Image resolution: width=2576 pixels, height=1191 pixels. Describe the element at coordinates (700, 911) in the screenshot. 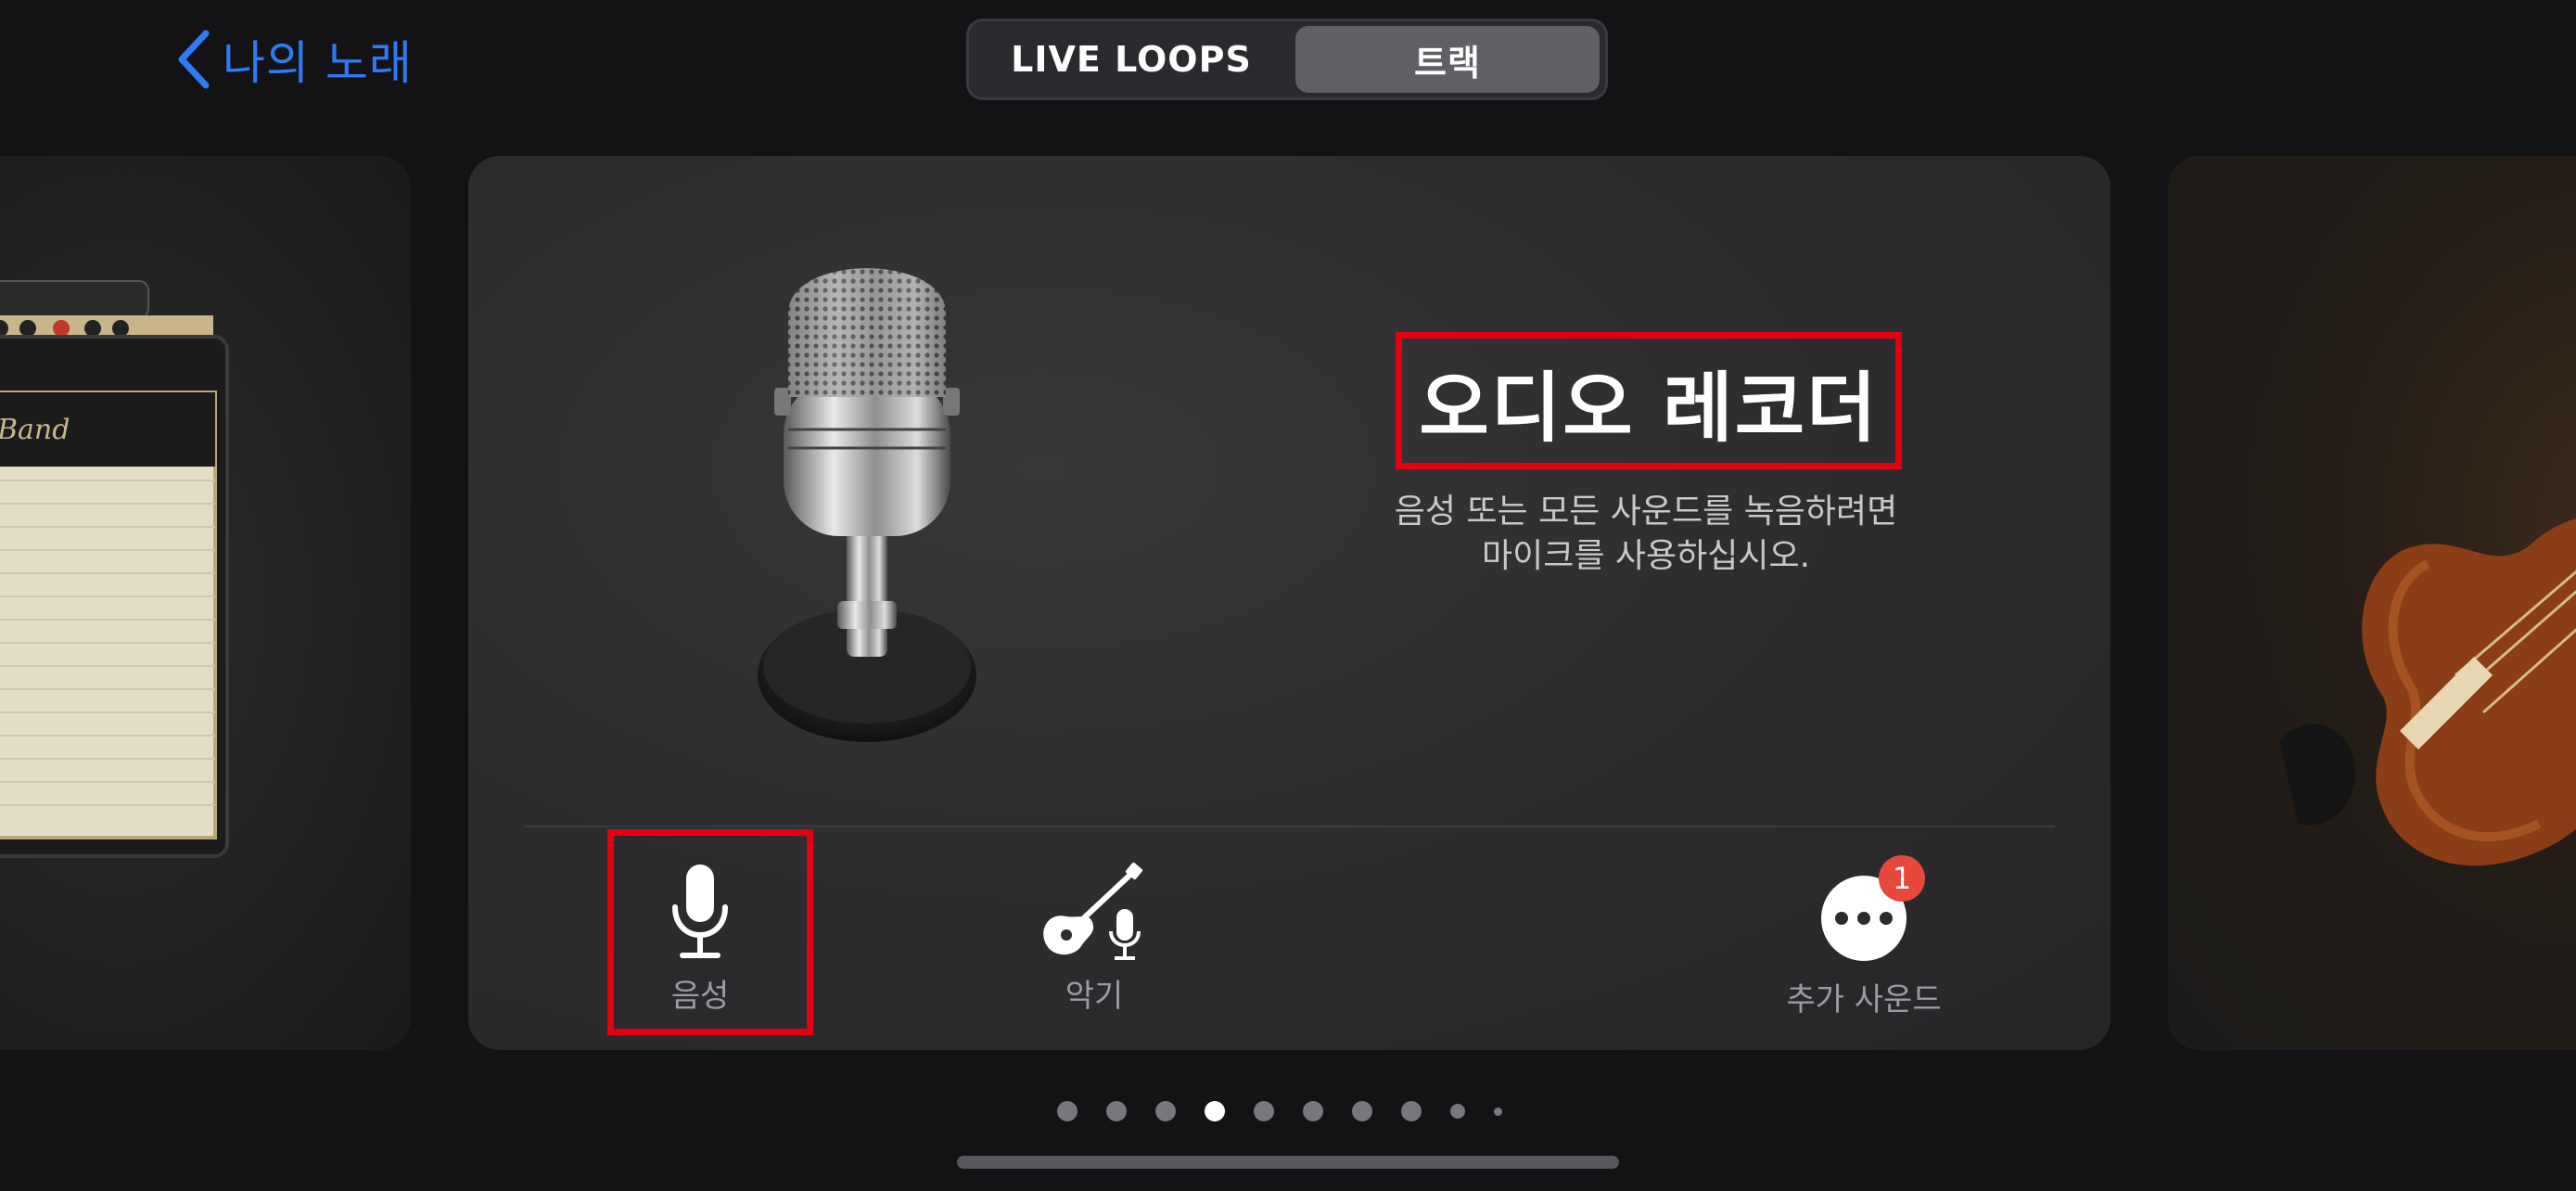

I see `microphone-icon` at that location.